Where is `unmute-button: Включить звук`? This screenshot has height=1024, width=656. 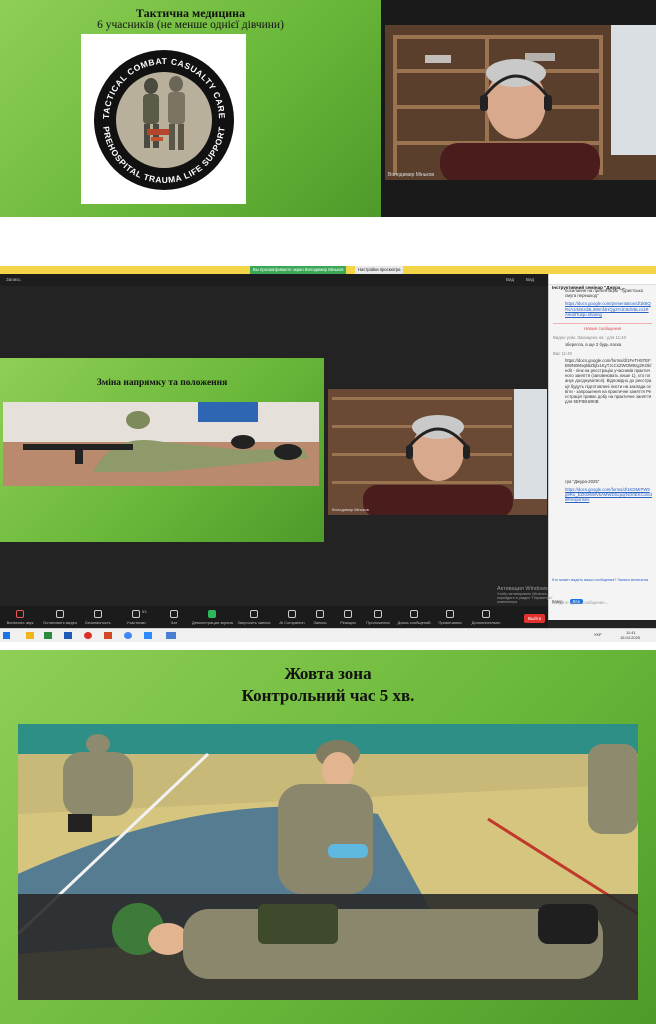
unmute-button: Включить звук is located at coordinates (20, 617).